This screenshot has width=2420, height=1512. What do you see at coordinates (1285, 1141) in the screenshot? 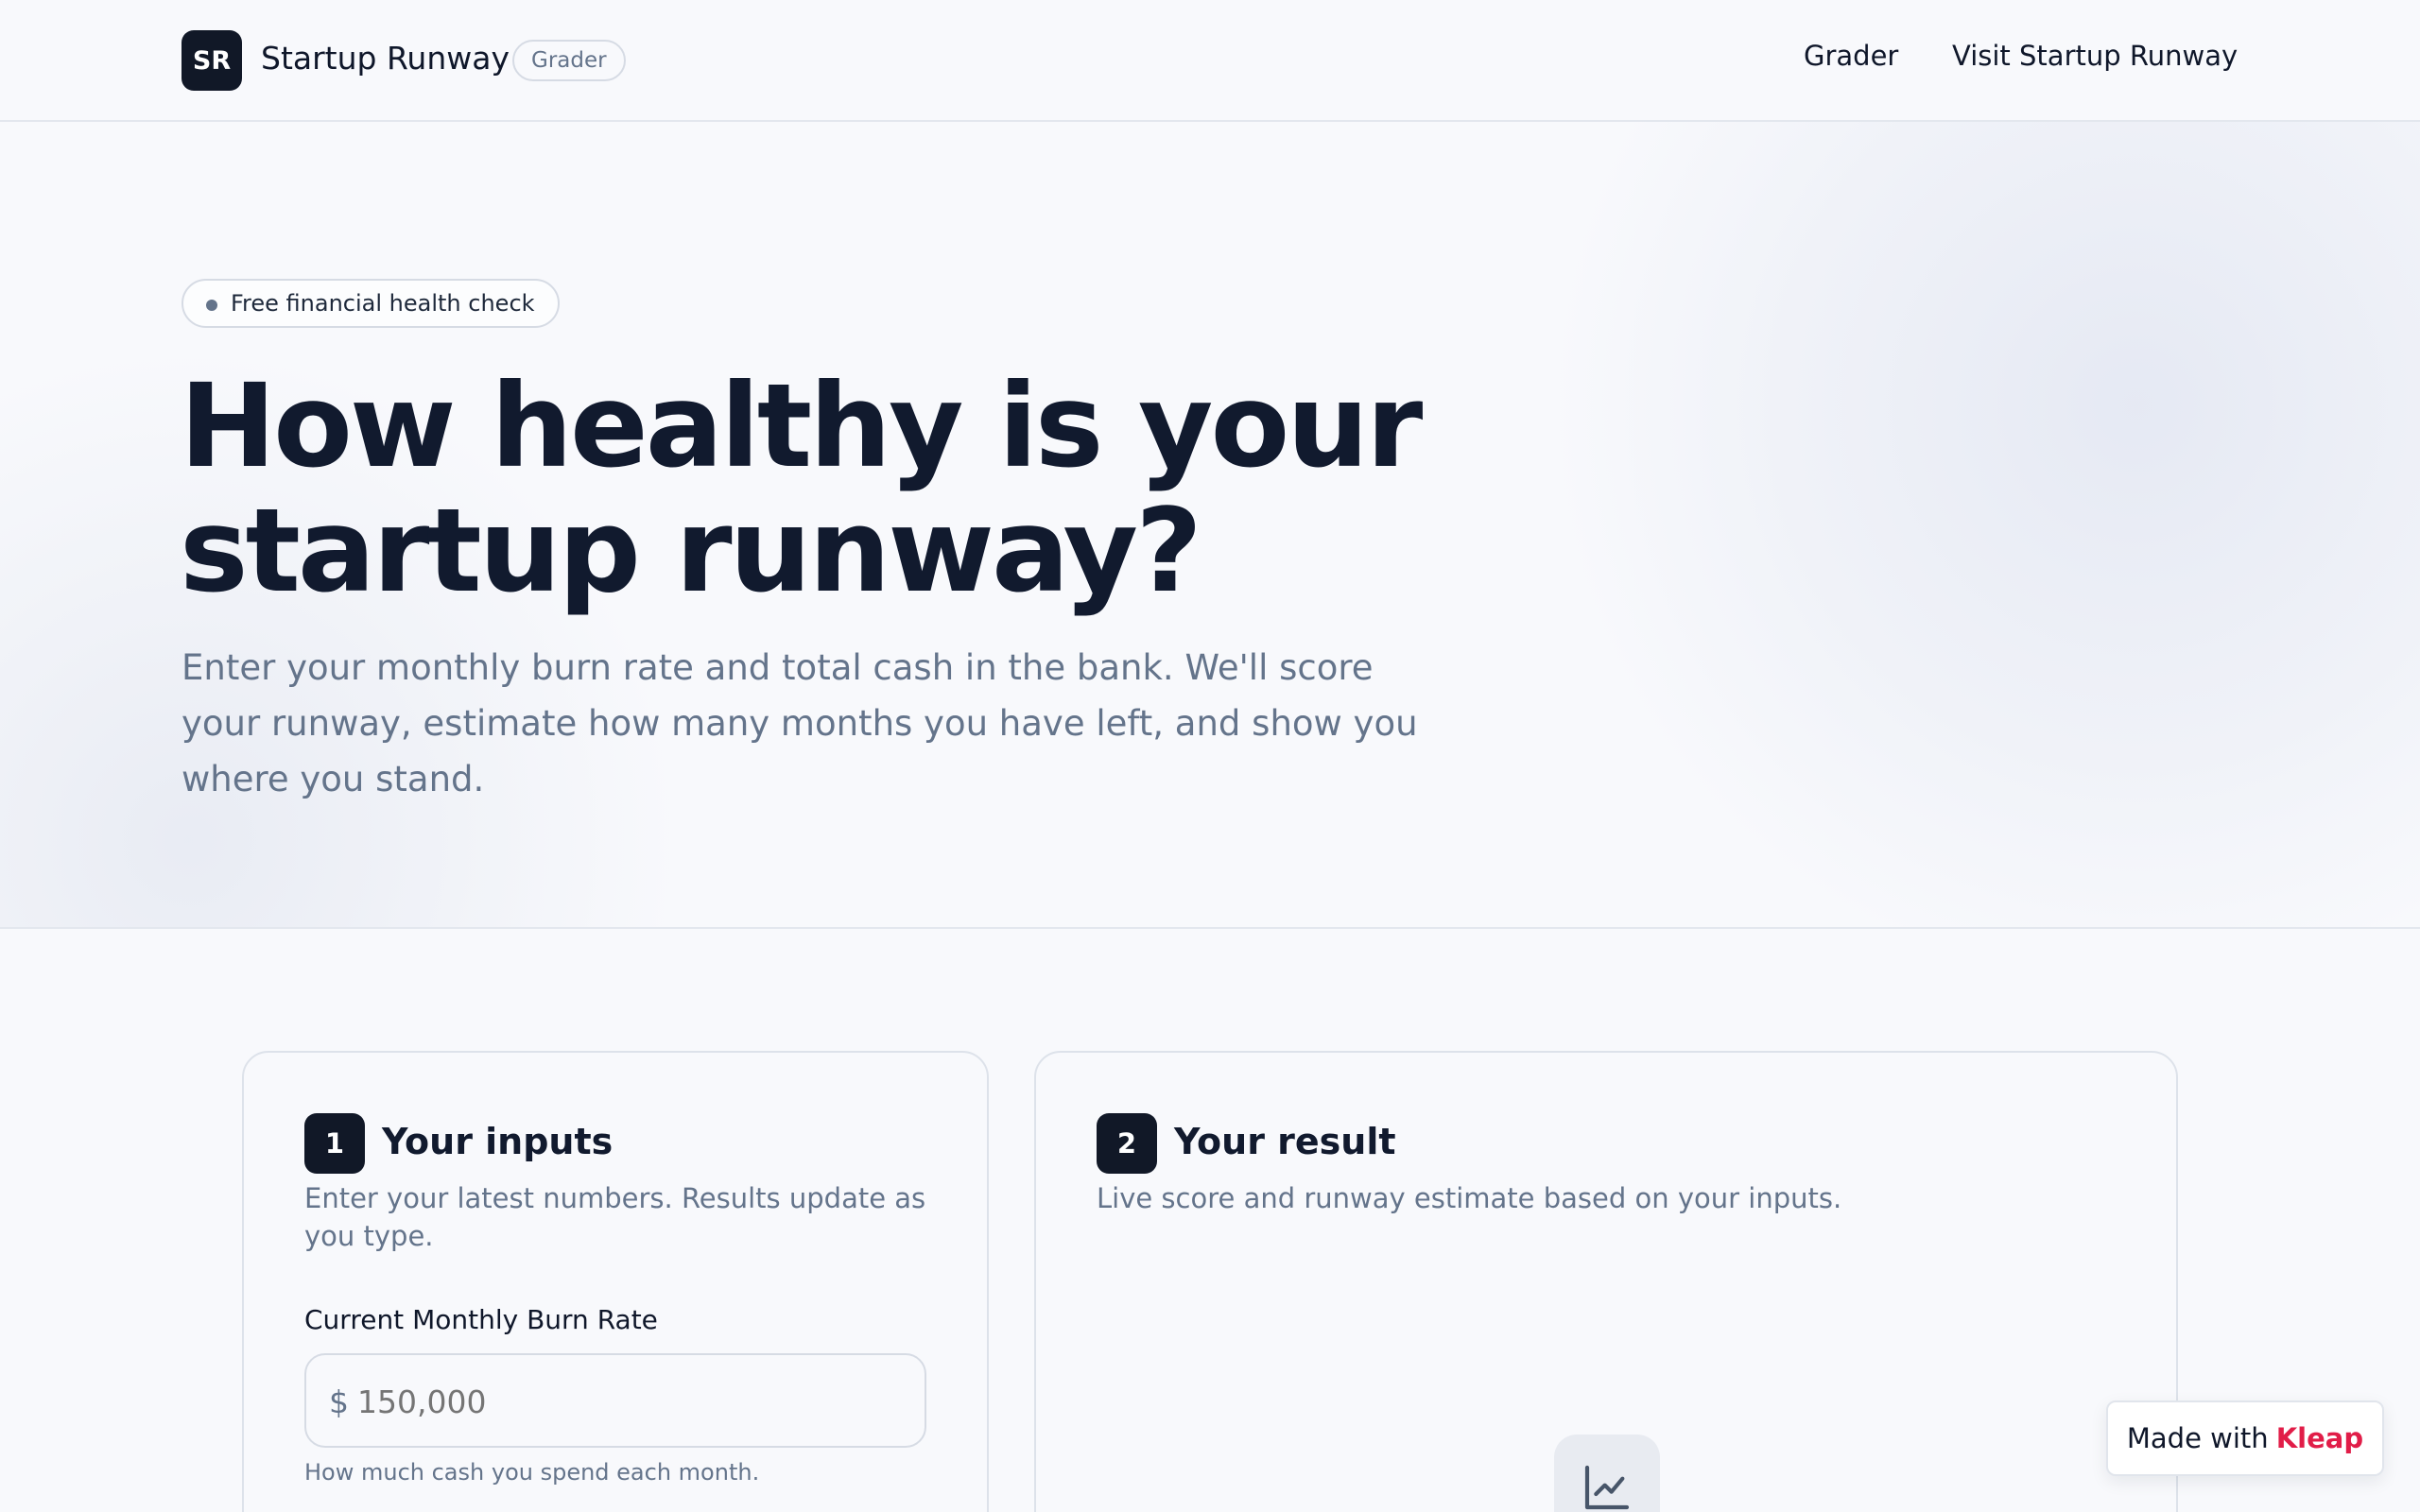
I see `card-title: Your result` at bounding box center [1285, 1141].